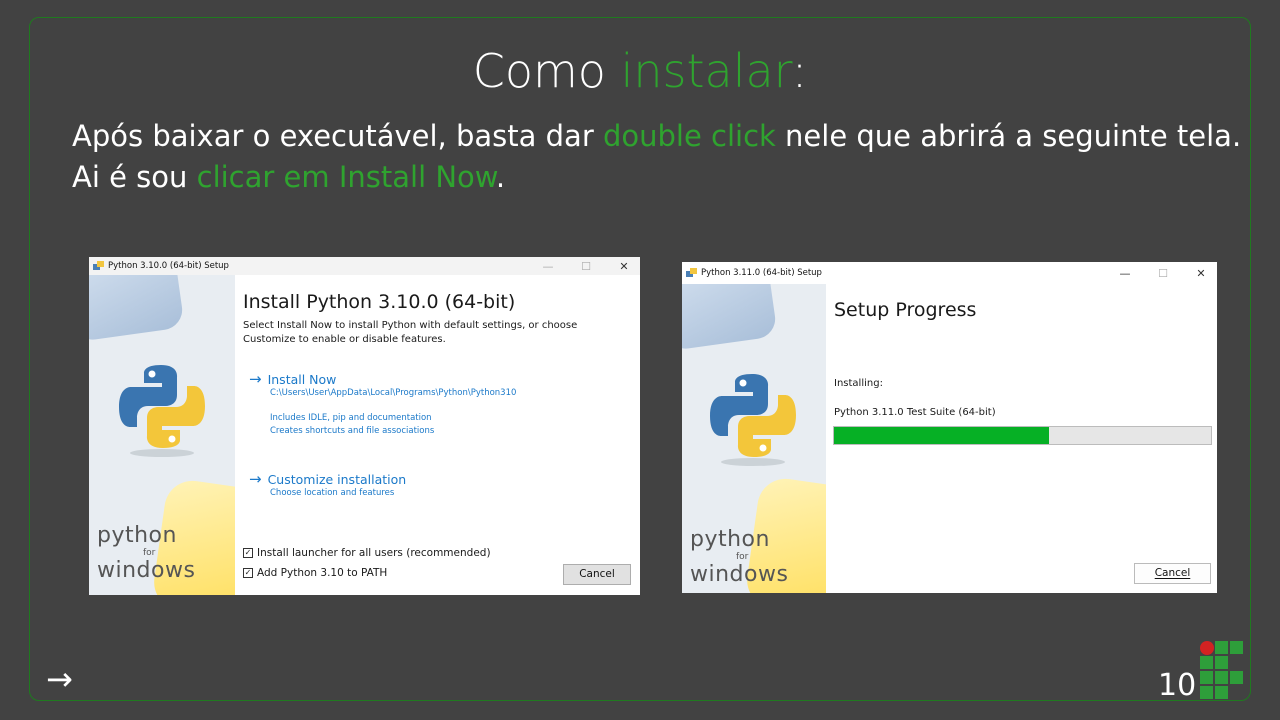  Describe the element at coordinates (706, 71) in the screenshot. I see `title-highlight: instalar` at that location.